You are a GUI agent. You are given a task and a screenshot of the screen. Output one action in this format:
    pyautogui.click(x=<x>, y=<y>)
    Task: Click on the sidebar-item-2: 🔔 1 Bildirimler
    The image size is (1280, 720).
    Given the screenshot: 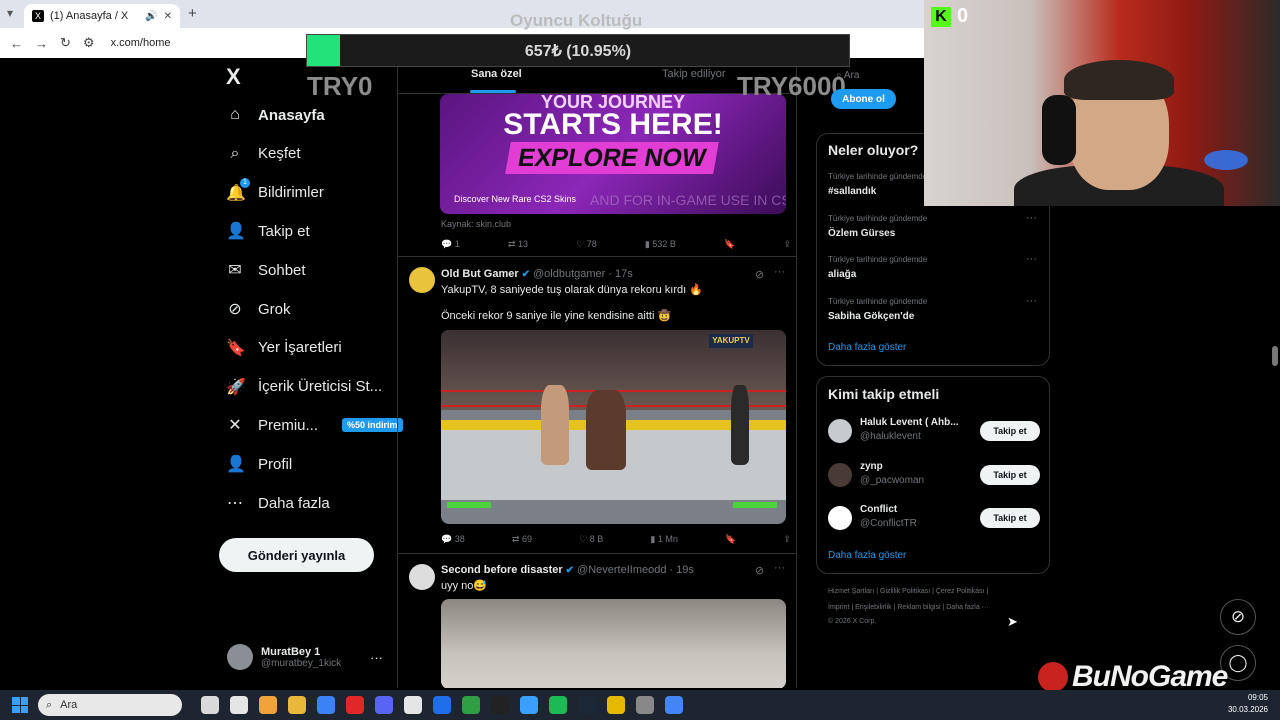 What is the action you would take?
    pyautogui.click(x=275, y=193)
    